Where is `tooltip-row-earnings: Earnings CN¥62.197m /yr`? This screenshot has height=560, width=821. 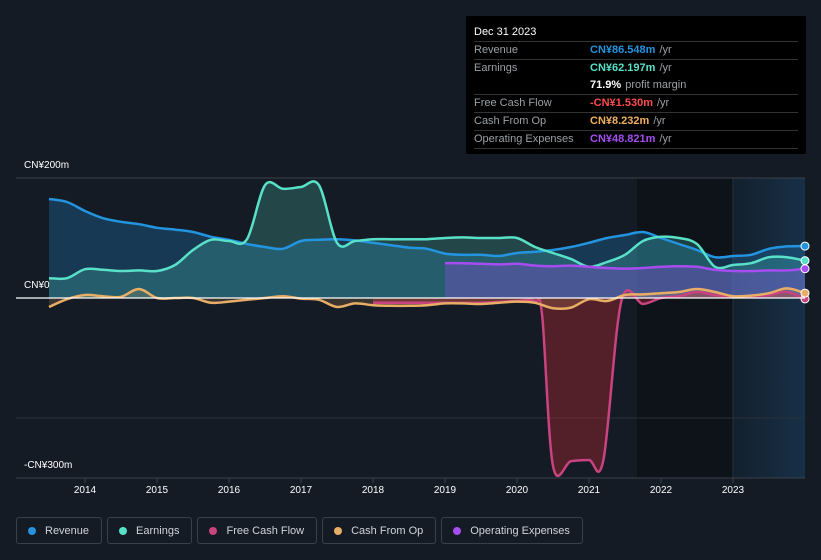 tooltip-row-earnings: Earnings CN¥62.197m /yr is located at coordinates (636, 68).